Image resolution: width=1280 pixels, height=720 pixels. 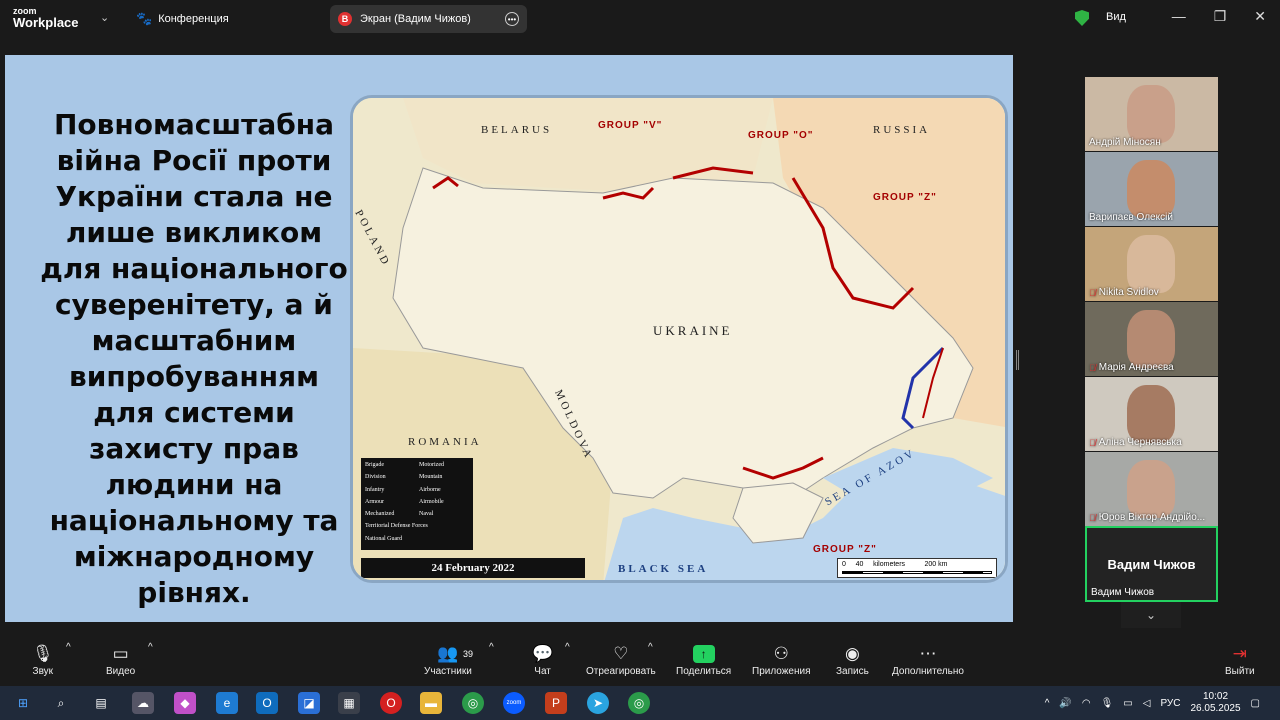 What do you see at coordinates (781, 653) in the screenshot?
I see `apps-icon: ⚇` at bounding box center [781, 653].